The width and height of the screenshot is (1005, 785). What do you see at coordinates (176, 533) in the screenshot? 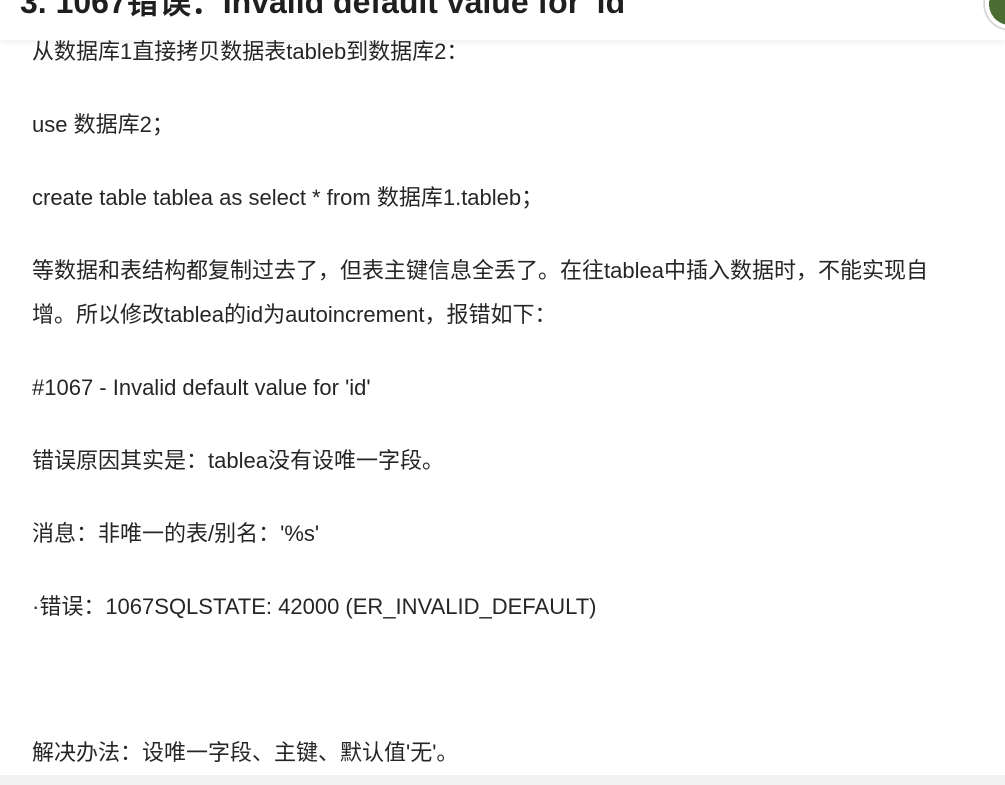
I see `paragraph-message: 消息：非唯一的表/别名：'%s'` at bounding box center [176, 533].